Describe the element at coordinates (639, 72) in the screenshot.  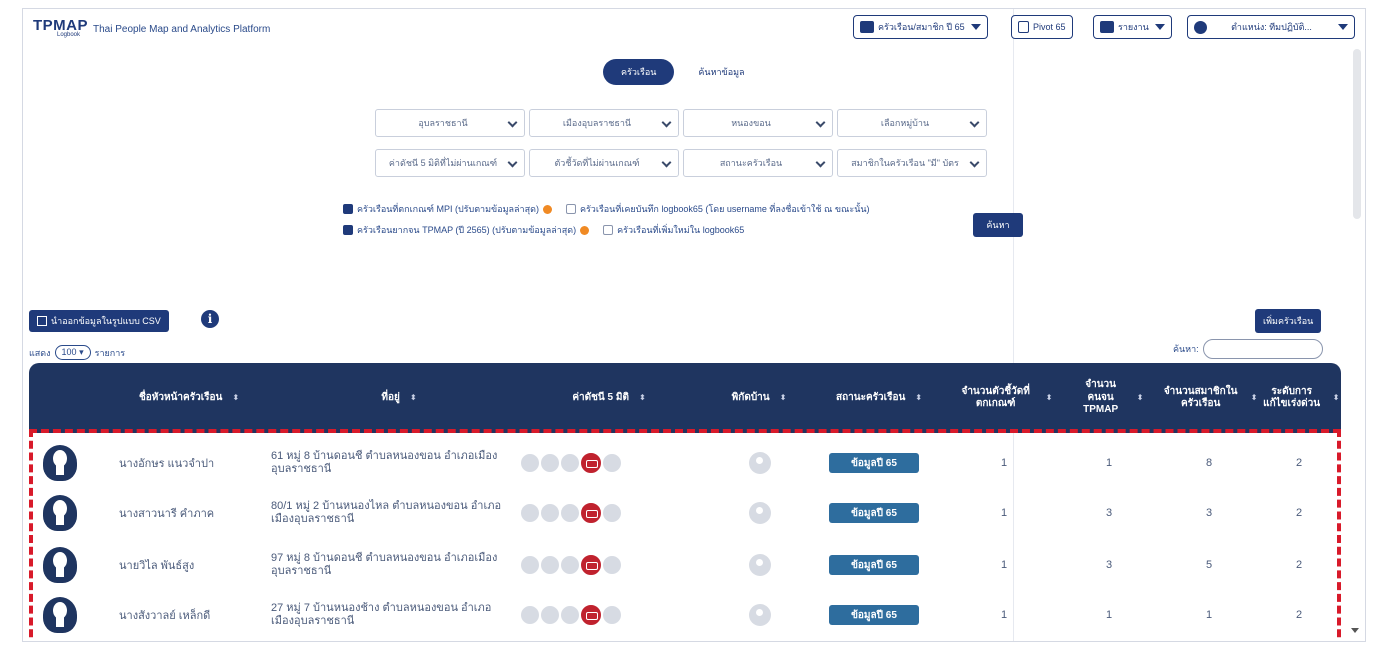
I see `tab-household: ครัวเรือน` at that location.